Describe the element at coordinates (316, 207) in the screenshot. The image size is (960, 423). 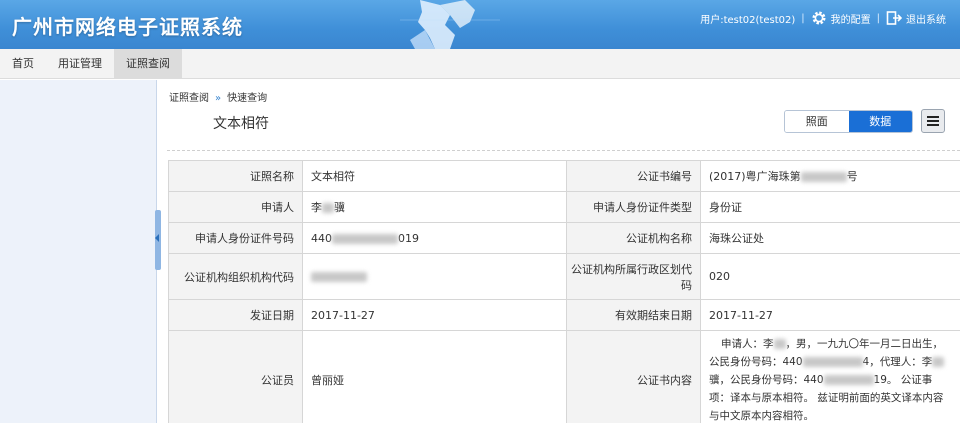
I see `applicant-name-part: 李` at that location.